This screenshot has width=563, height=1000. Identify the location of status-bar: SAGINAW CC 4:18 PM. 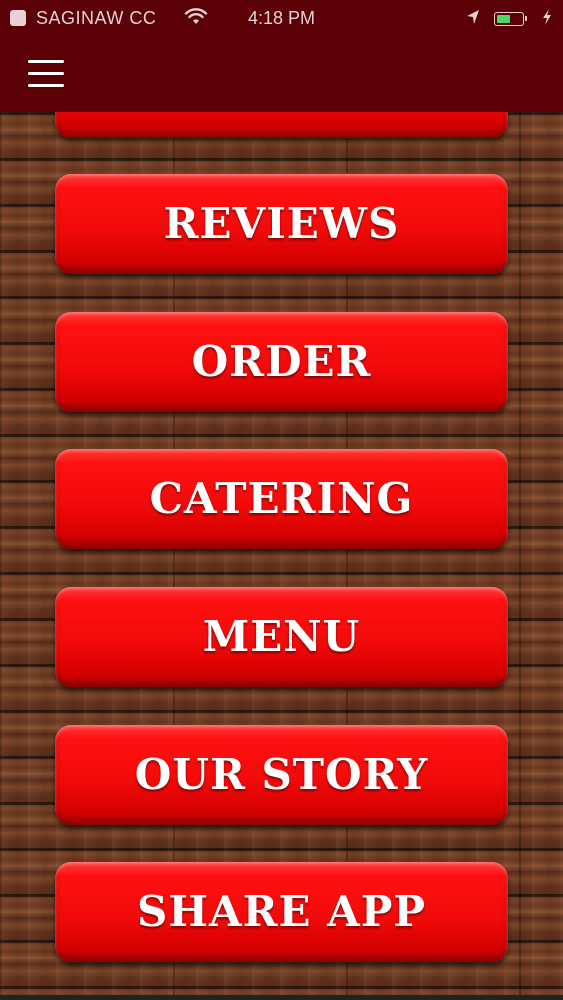
(281, 20).